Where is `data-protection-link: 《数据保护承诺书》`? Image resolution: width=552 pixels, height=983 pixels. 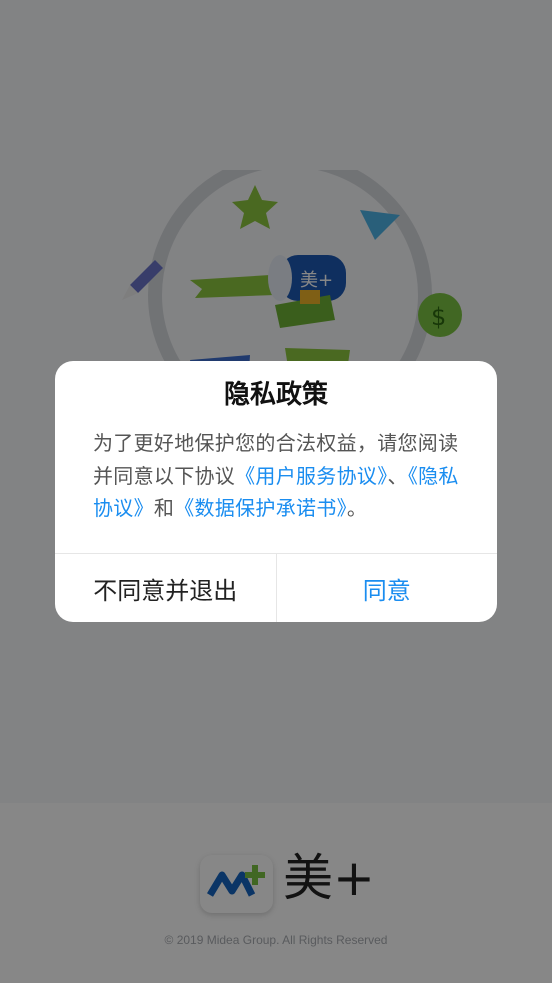
data-protection-link: 《数据保护承诺书》 is located at coordinates (260, 508).